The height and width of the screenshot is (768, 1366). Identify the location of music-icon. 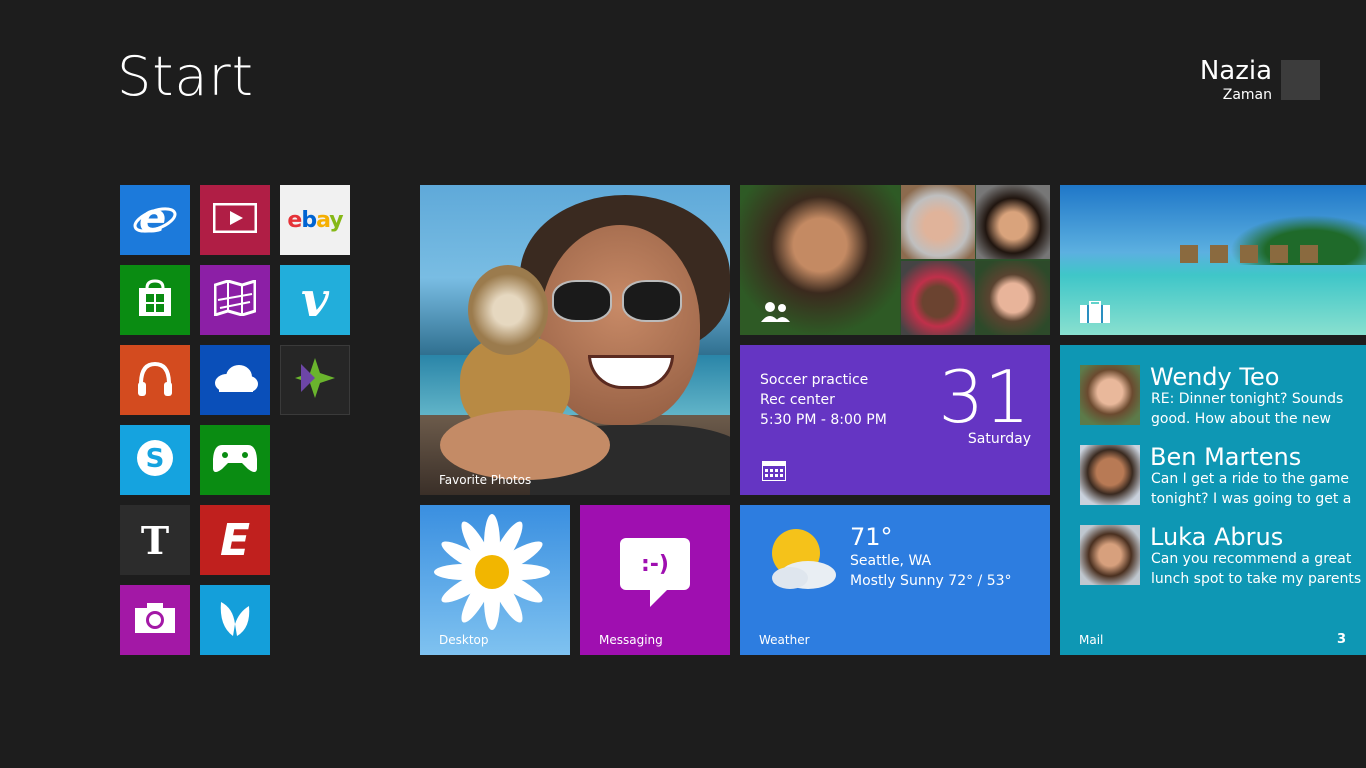
(155, 380).